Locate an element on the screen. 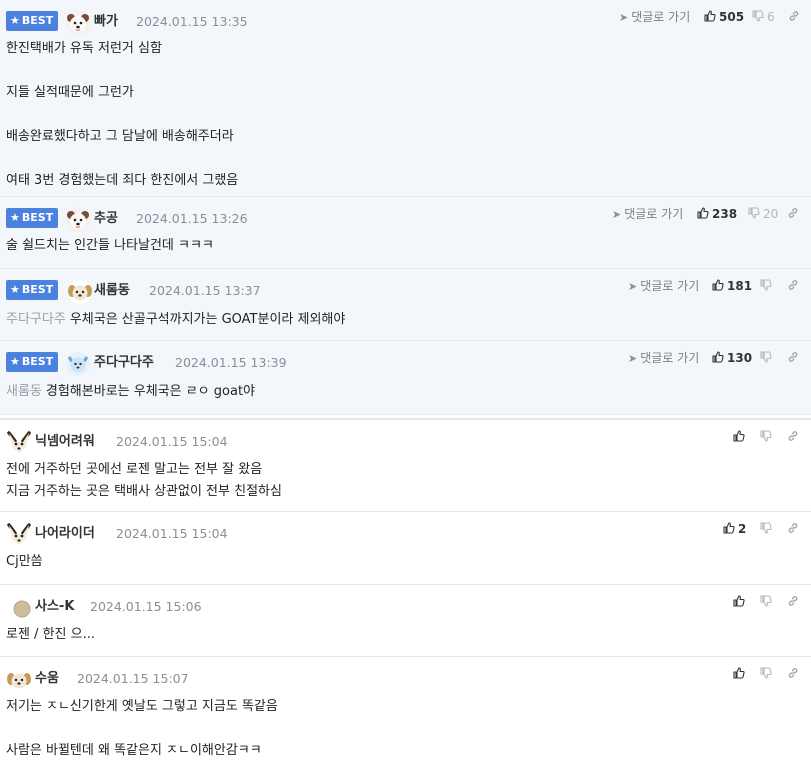 The width and height of the screenshot is (811, 769). nickname: 나어라이더 is located at coordinates (65, 534).